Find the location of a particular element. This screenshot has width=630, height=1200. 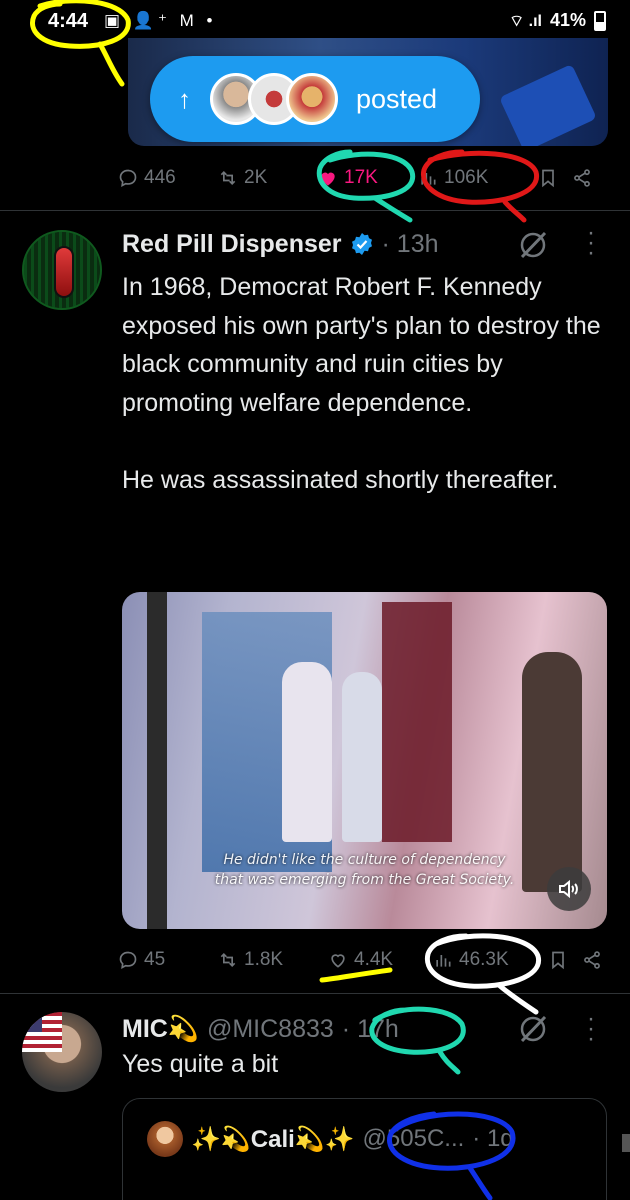

verified-badge-icon is located at coordinates (361, 244).